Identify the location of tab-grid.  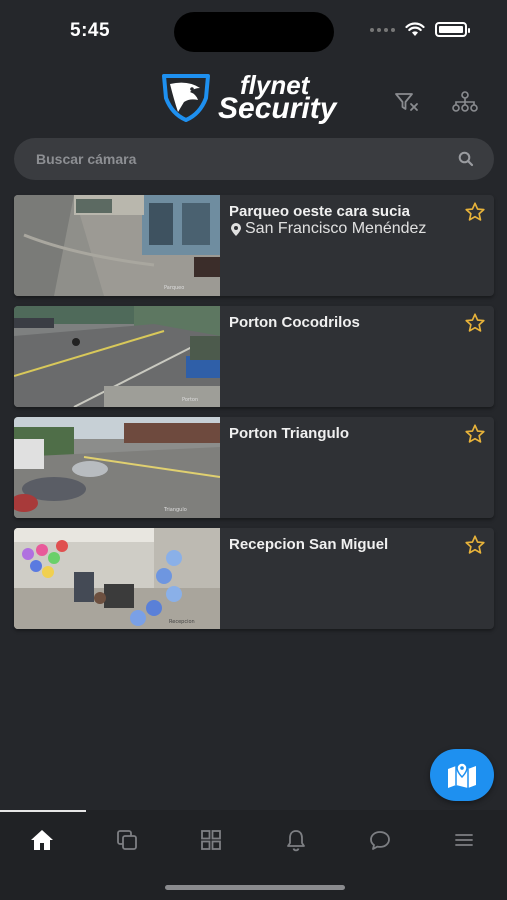
(211, 840).